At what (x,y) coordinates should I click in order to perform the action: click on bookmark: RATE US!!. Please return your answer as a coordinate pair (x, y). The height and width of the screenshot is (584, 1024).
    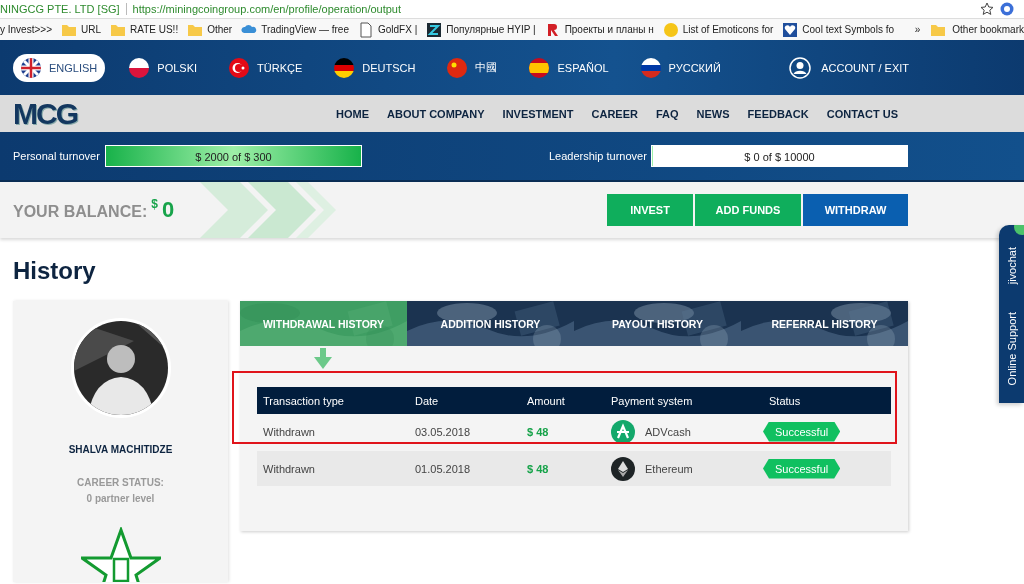
    Looking at the image, I should click on (144, 29).